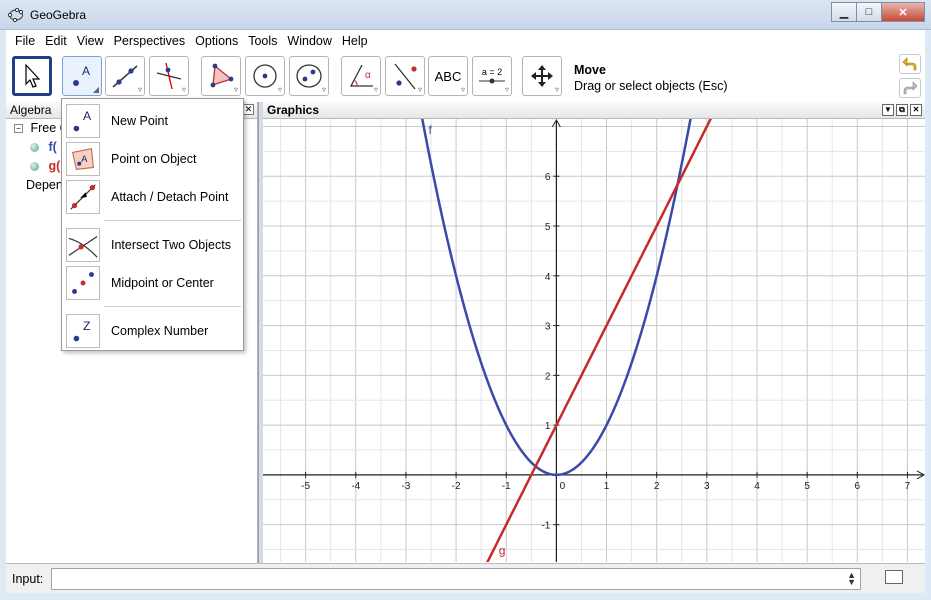  Describe the element at coordinates (83, 159) in the screenshot. I see `point-on-object-icon: A` at that location.